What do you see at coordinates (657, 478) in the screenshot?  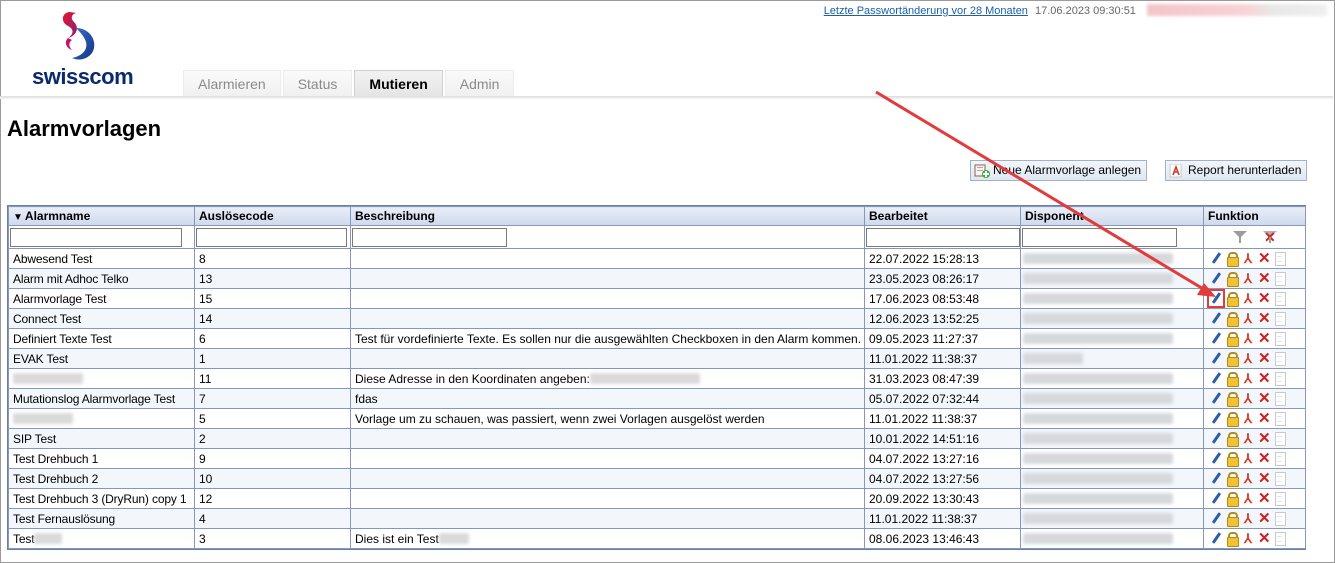 I see `table-row: Test Drehbuch 2 10 04.07.2022 13:27:56 ⅄ ✕` at bounding box center [657, 478].